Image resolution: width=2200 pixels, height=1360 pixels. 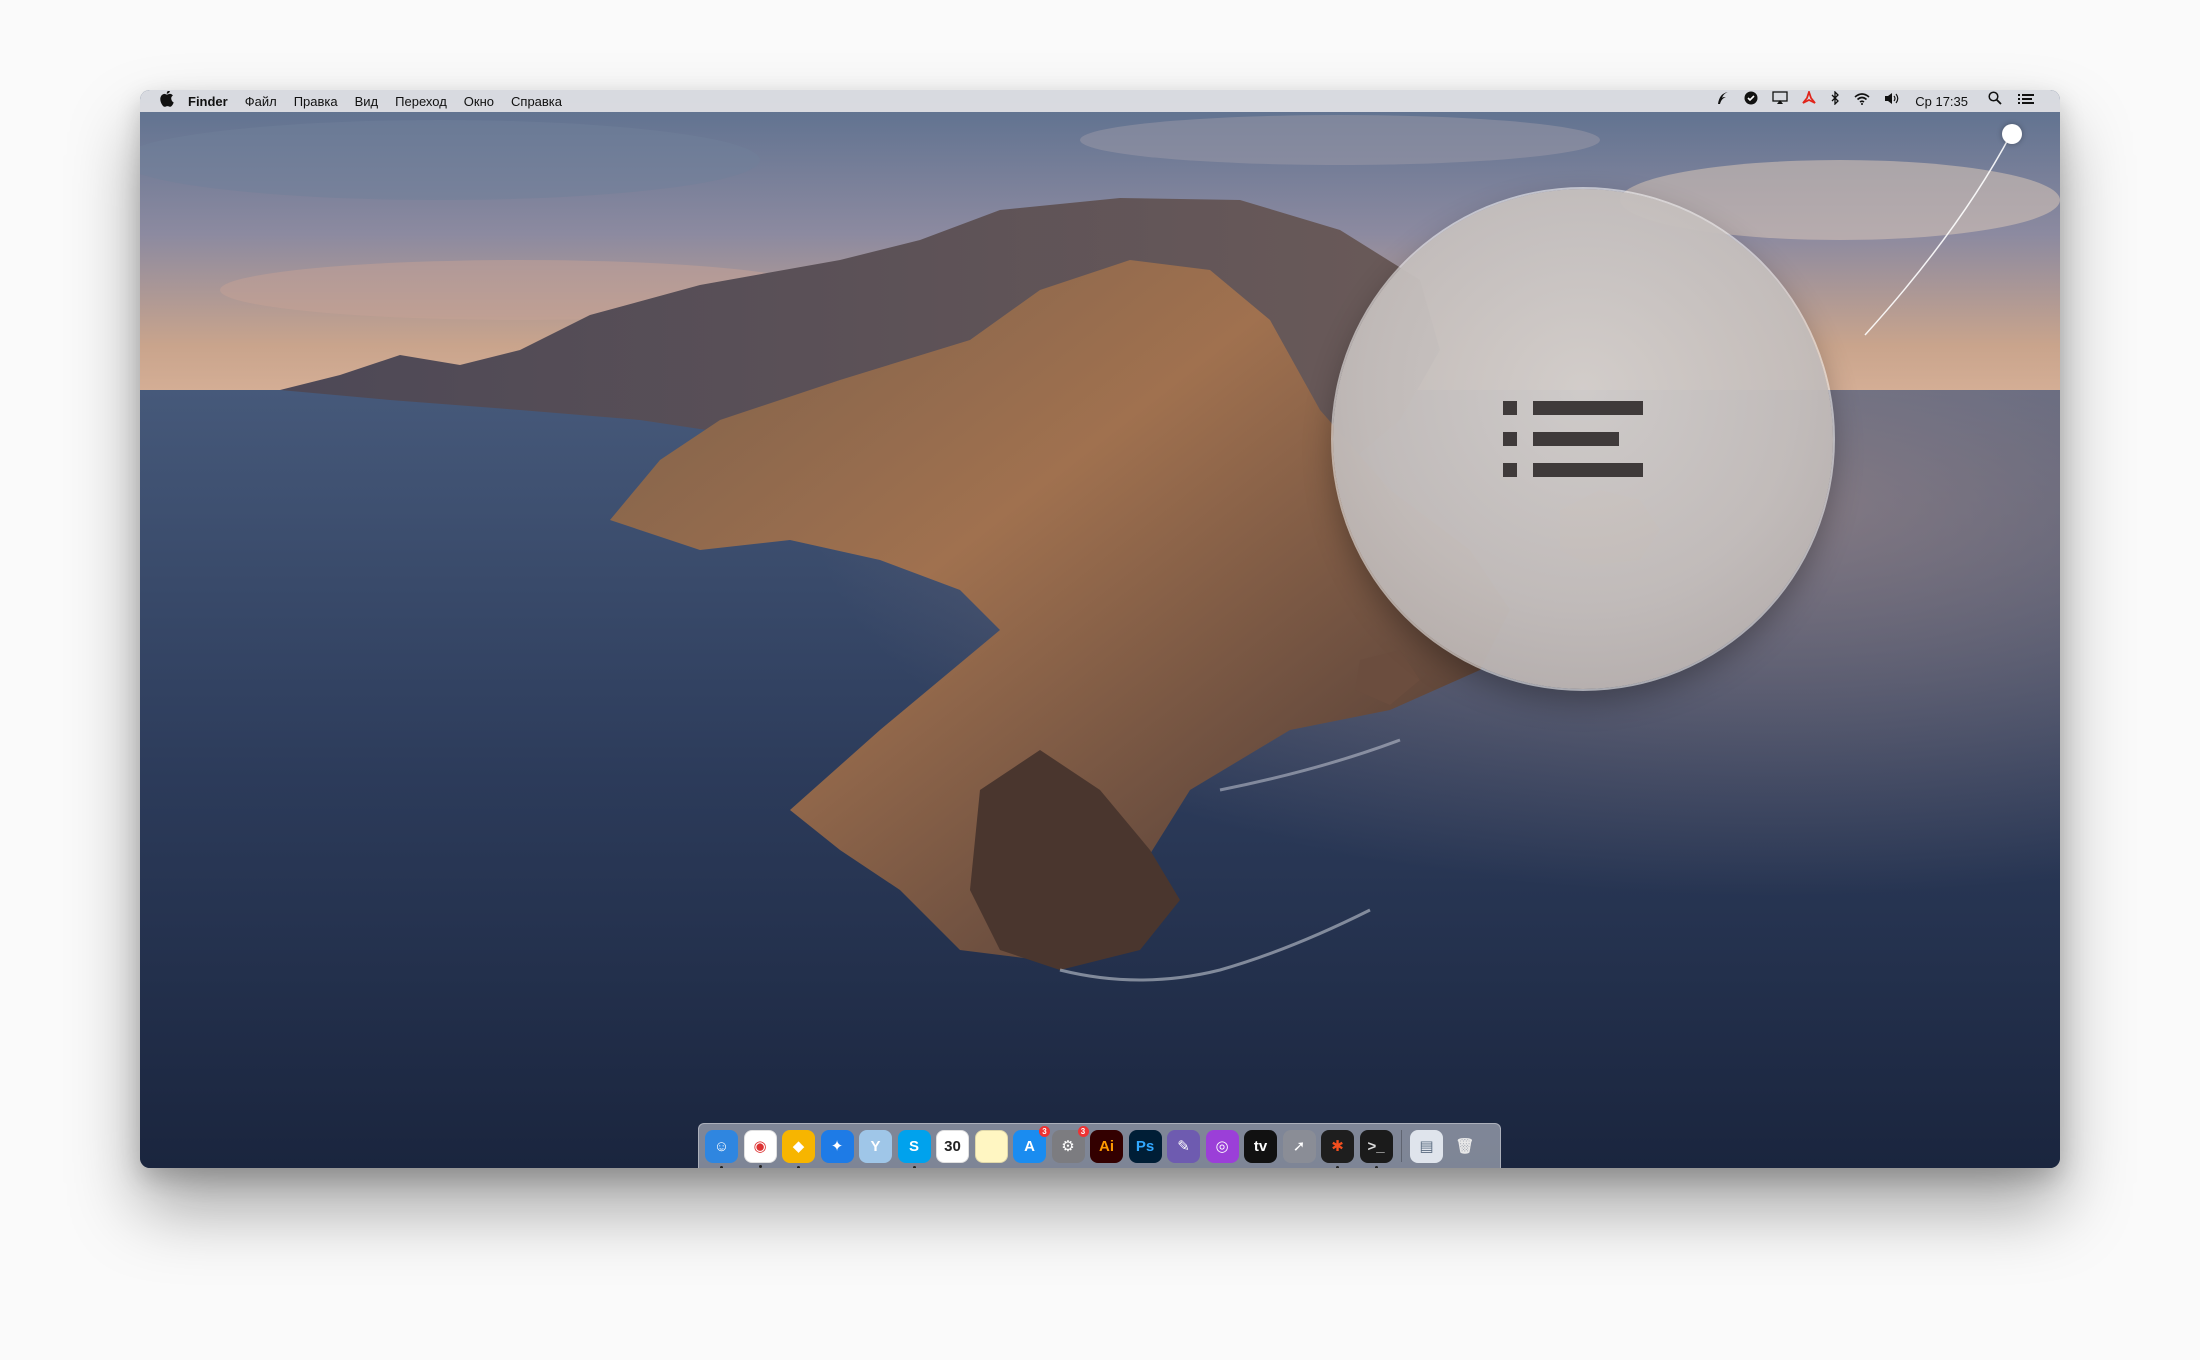 I want to click on launchpad-glyph: ➚, so click(x=1299, y=1146).